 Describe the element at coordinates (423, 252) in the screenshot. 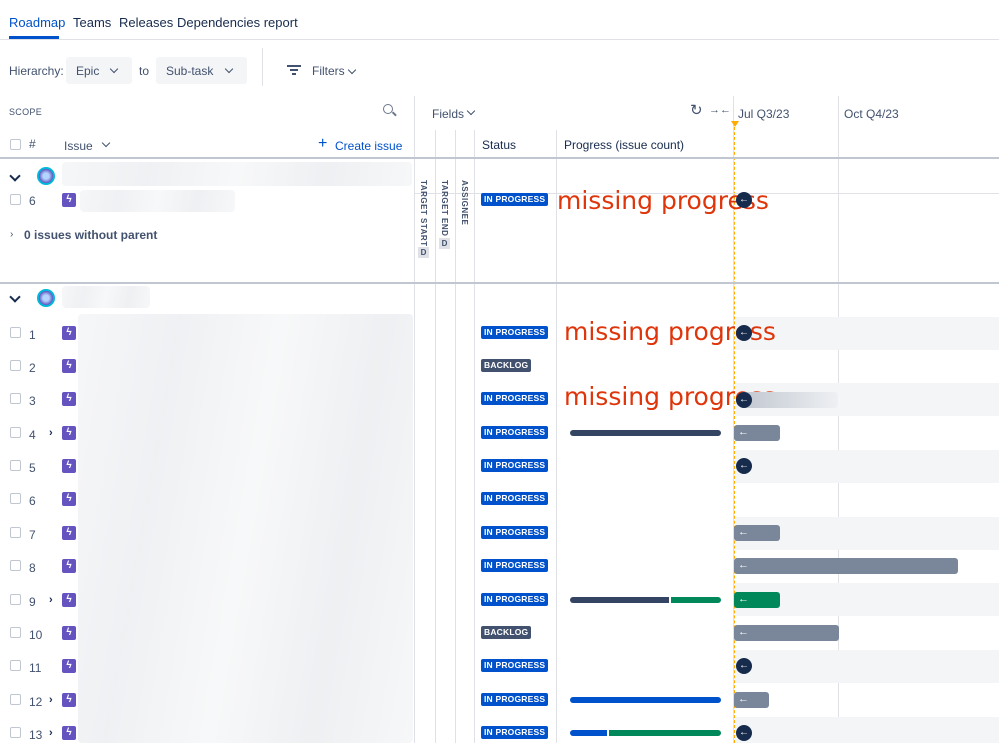

I see `target-start-date-marker: D` at that location.